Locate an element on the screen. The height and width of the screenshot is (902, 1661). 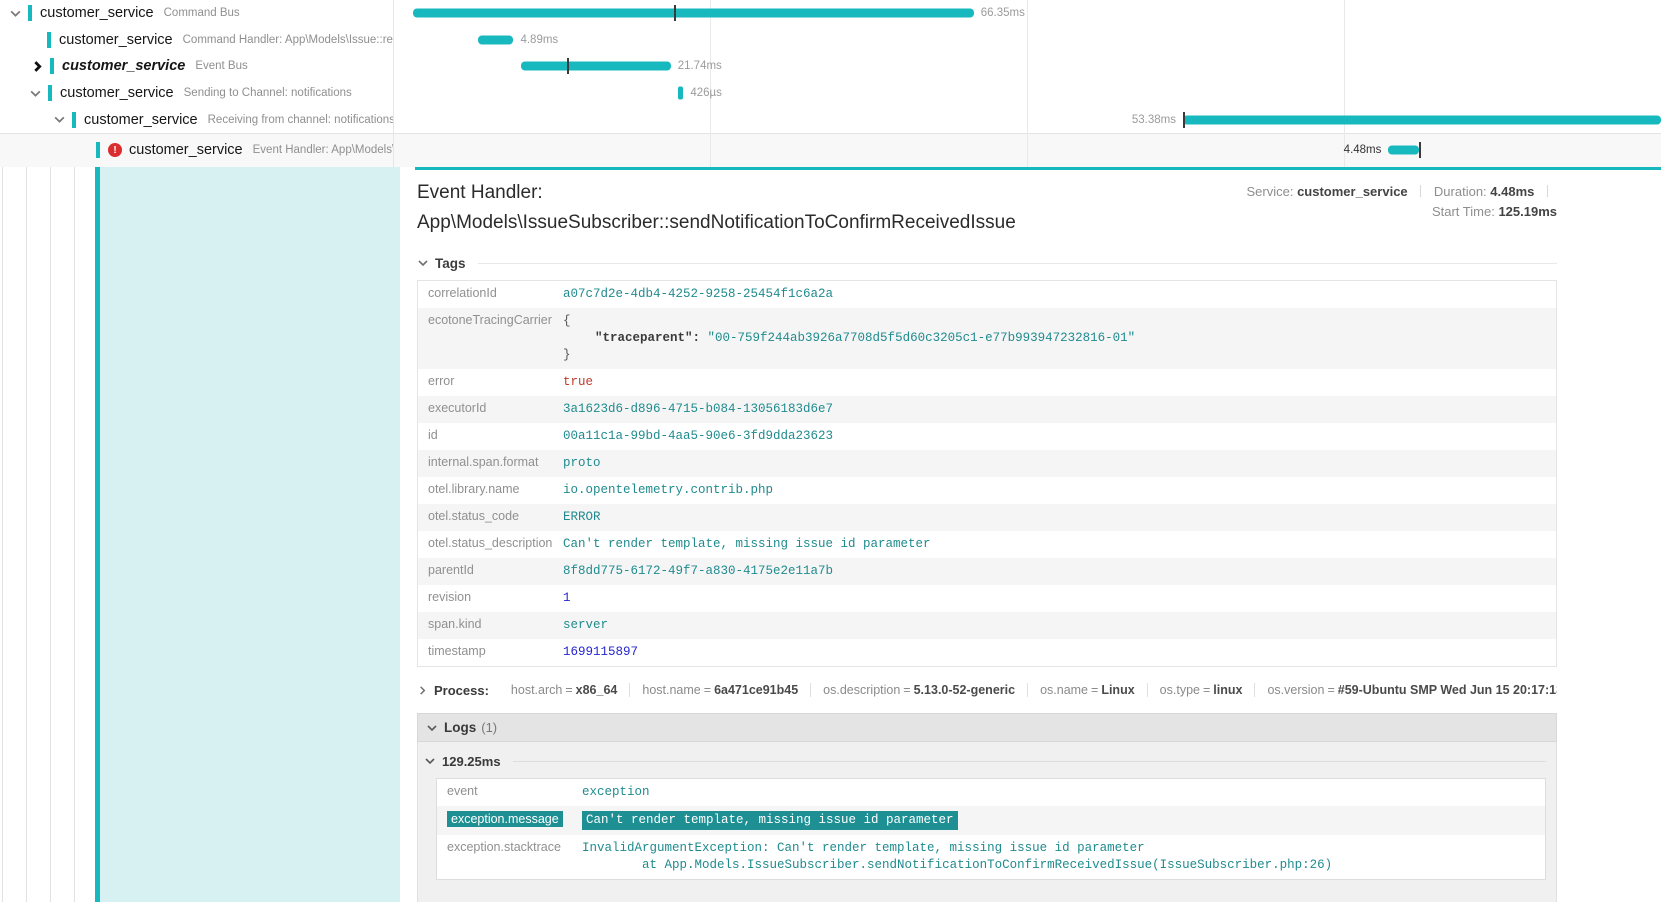
meta-divider is located at coordinates (1421, 191).